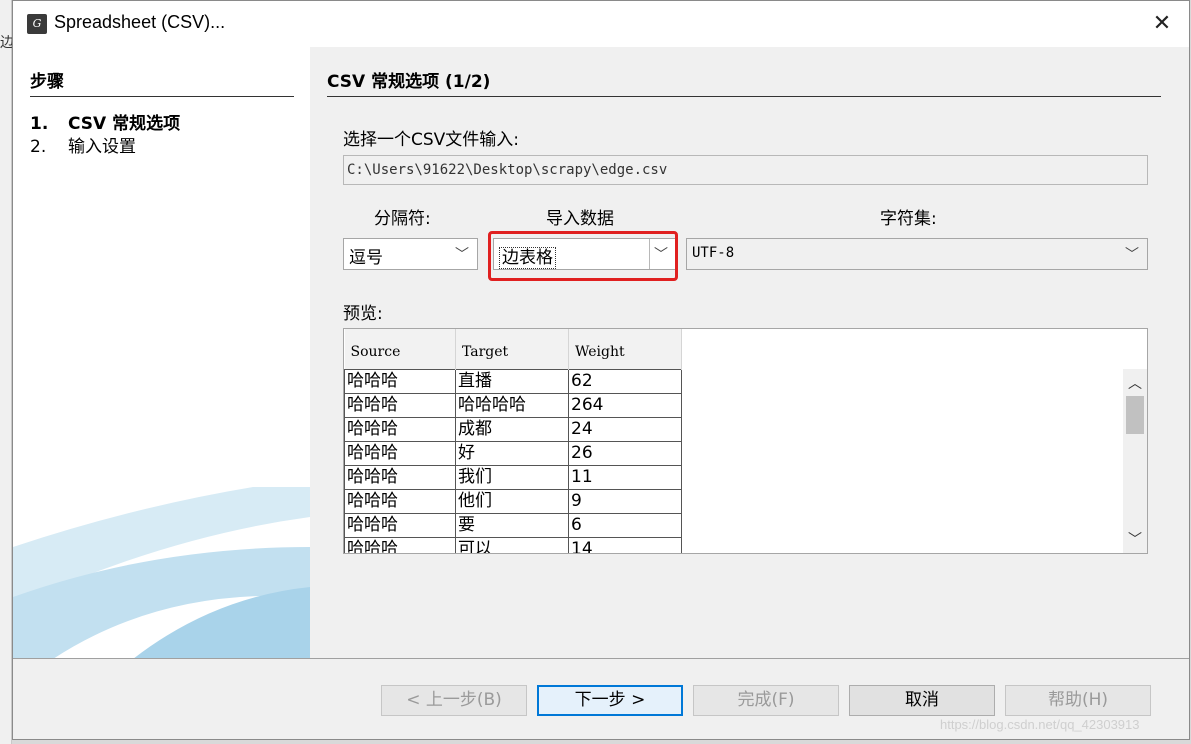 This screenshot has height=744, width=1191. I want to click on preview-label: 预览:, so click(363, 314).